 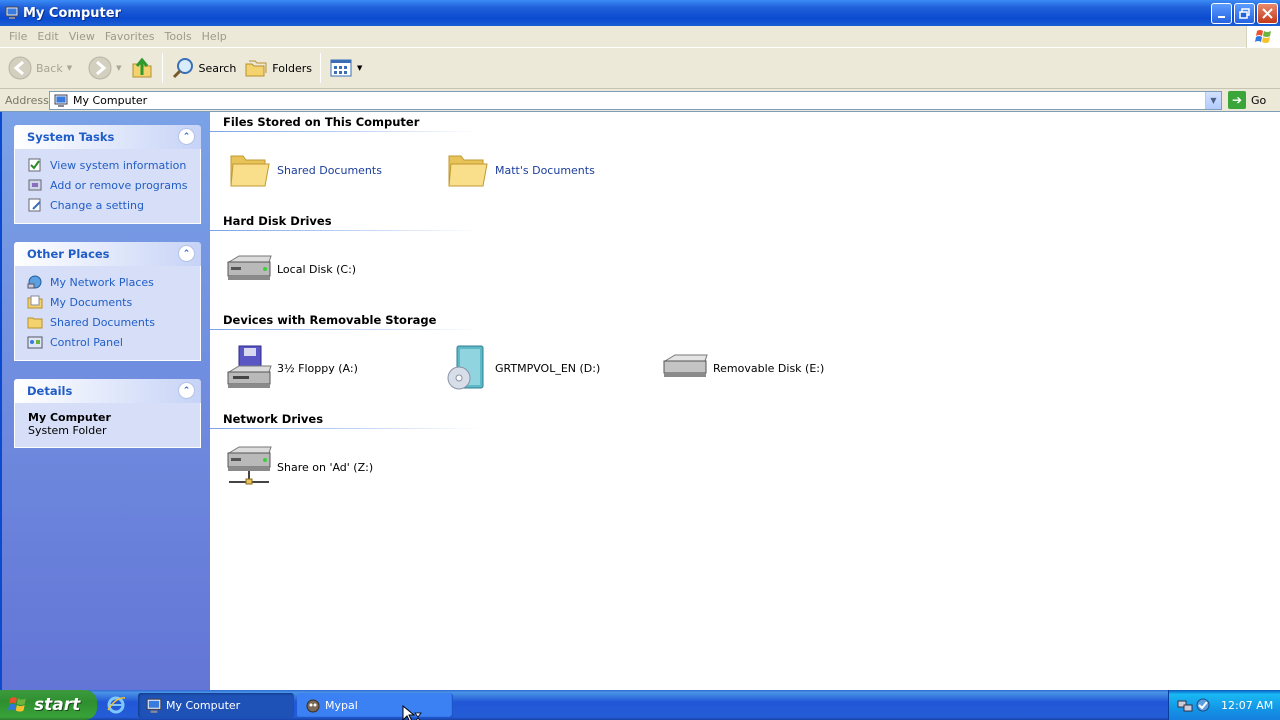 I want to click on restore-button, so click(x=1244, y=13).